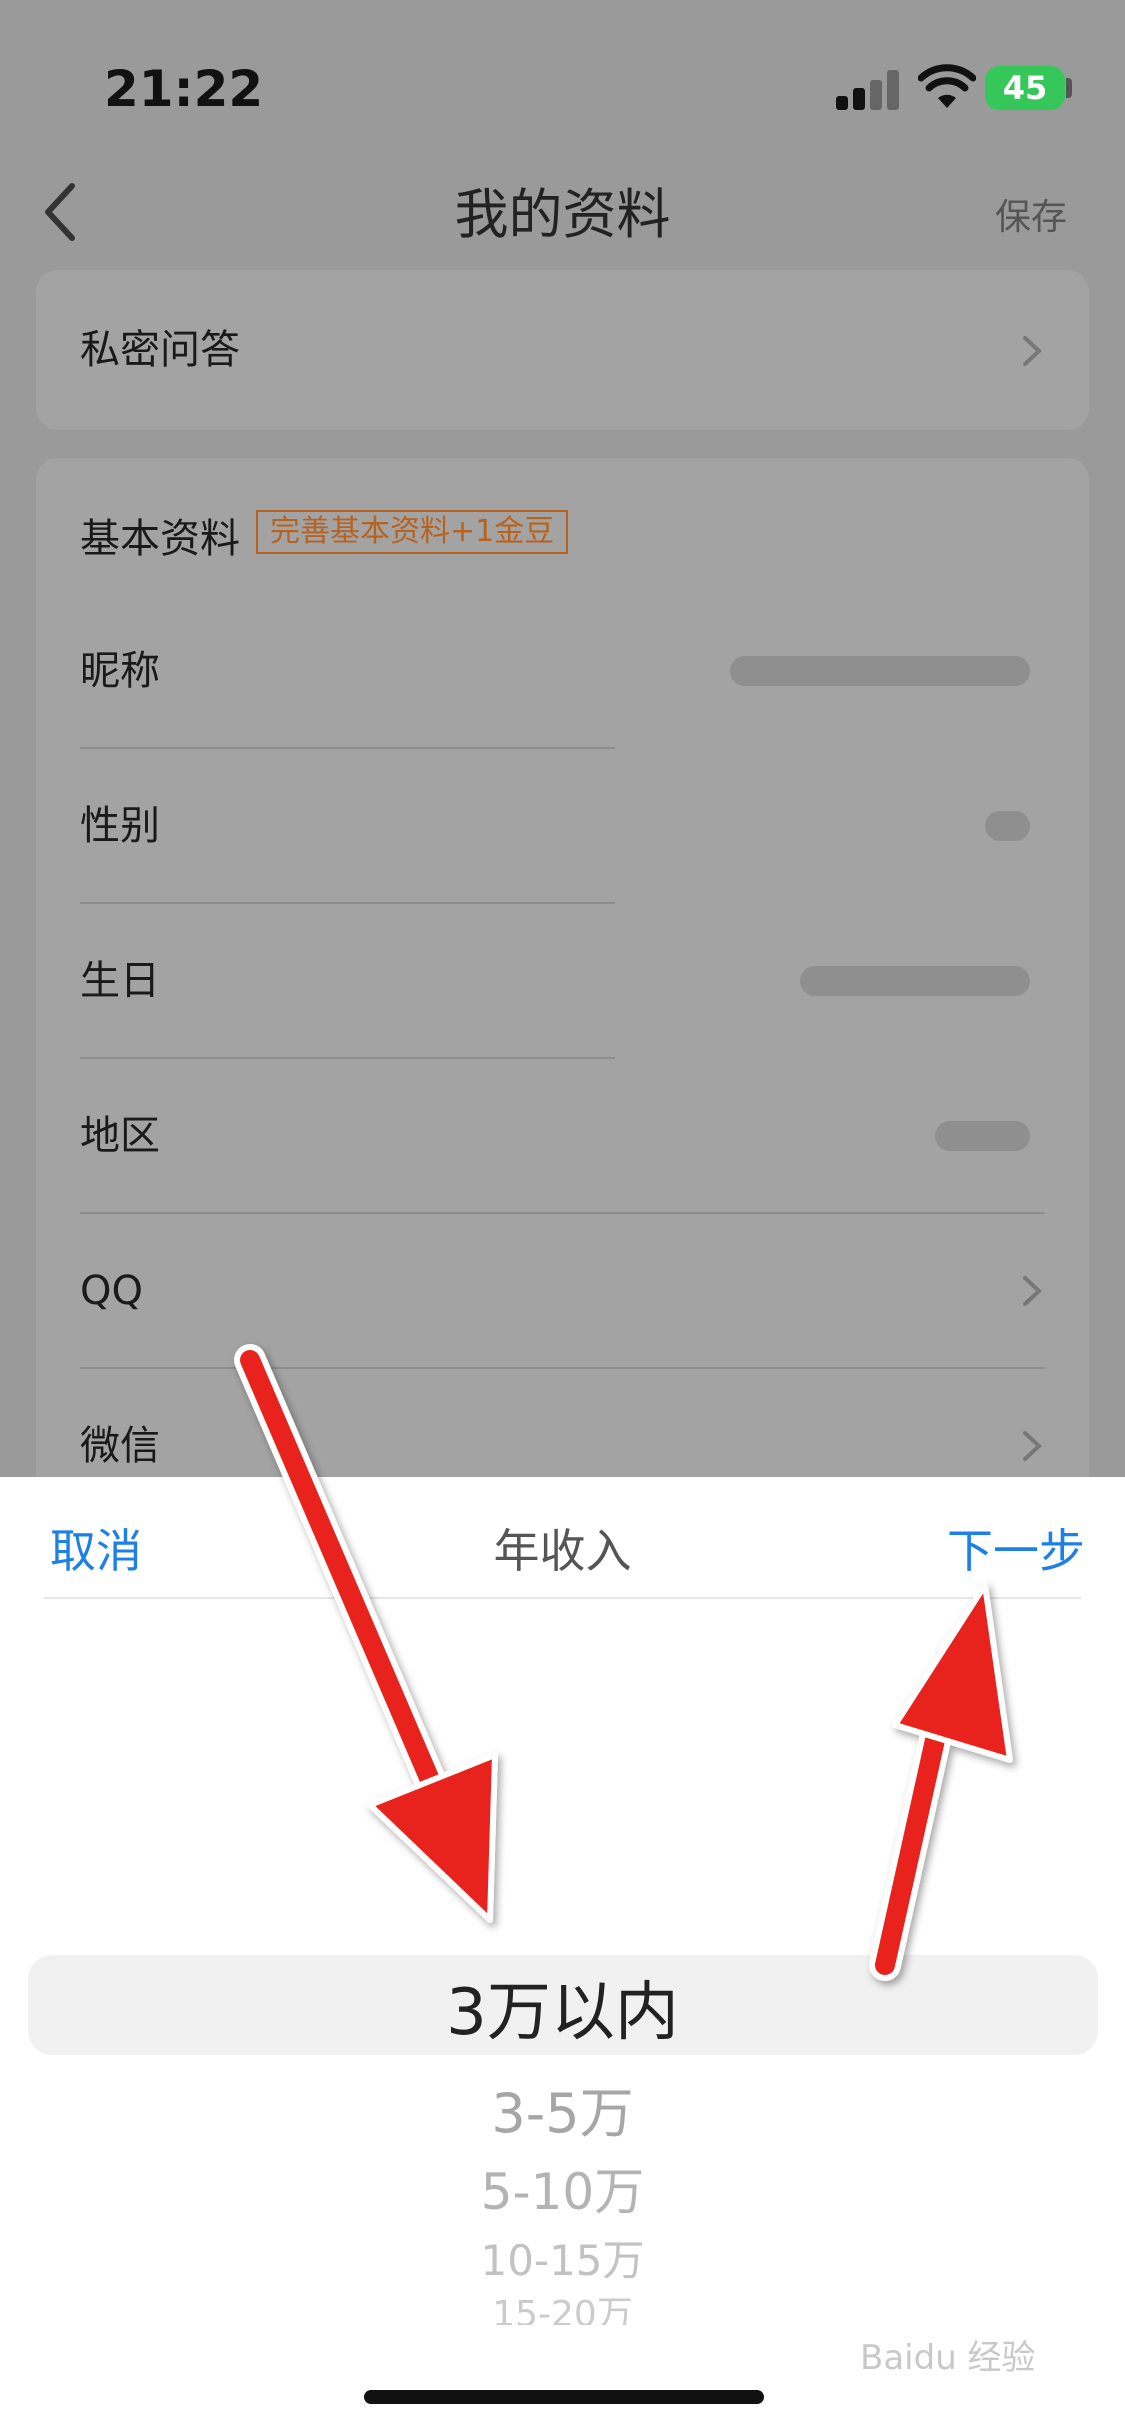  I want to click on battery-icon: 45, so click(1025, 88).